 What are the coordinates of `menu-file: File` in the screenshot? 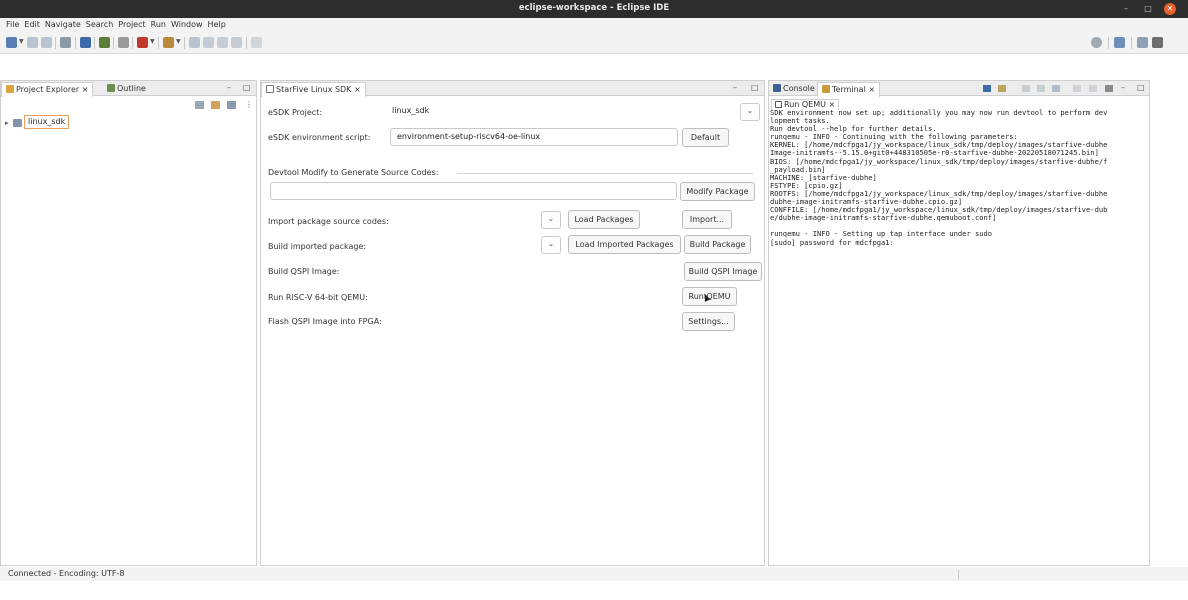 It's located at (12, 25).